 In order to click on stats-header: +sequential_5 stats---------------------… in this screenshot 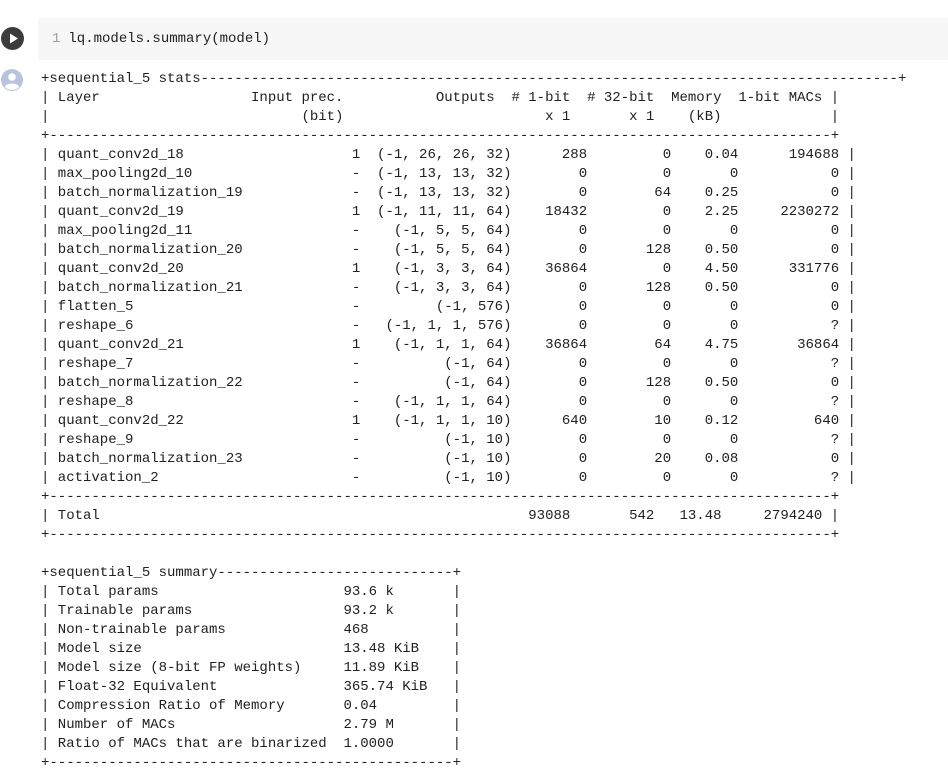, I will do `click(474, 79)`.